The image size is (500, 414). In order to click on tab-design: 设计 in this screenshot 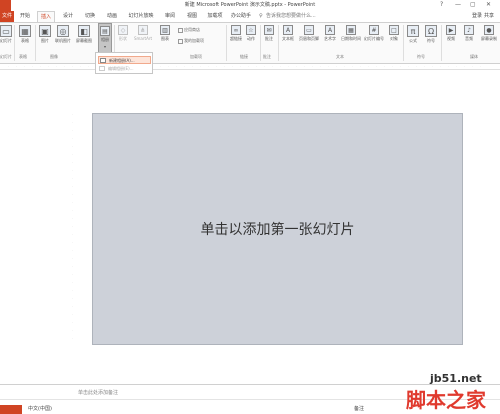, I will do `click(68, 16)`.